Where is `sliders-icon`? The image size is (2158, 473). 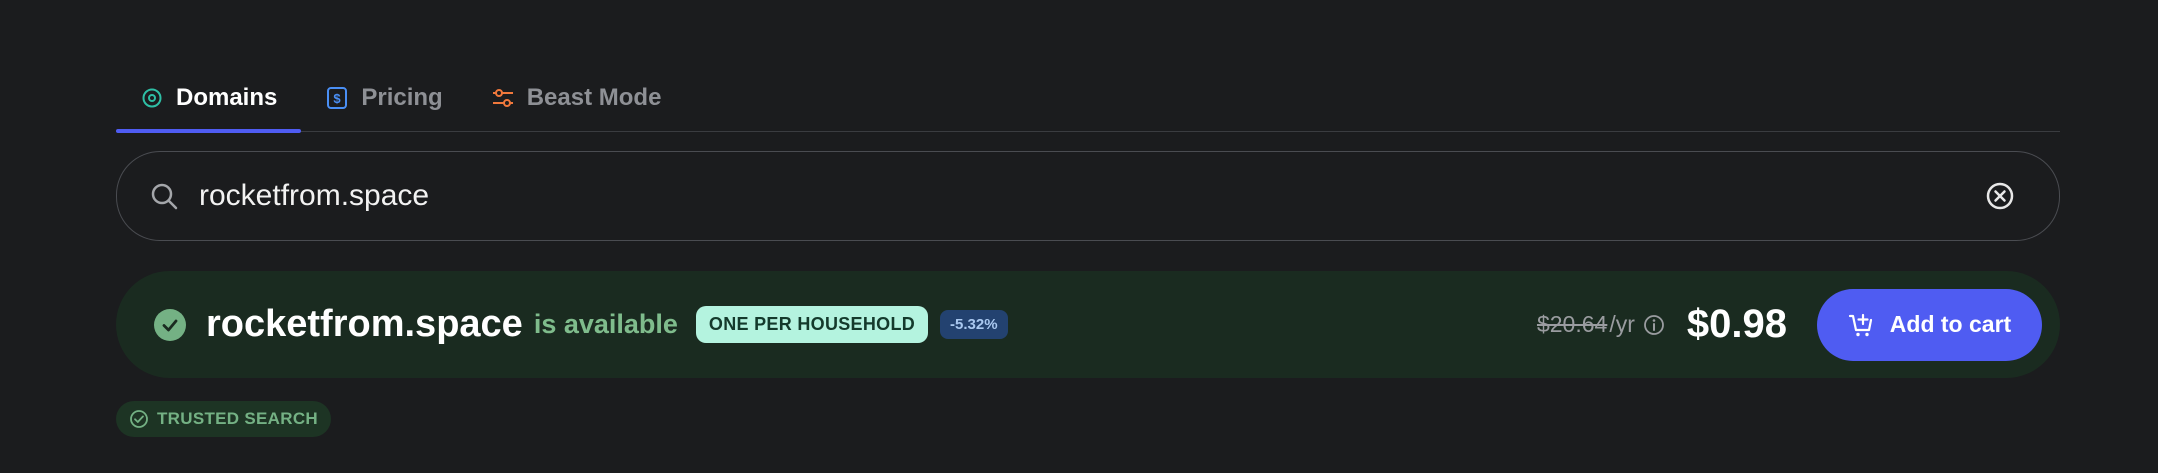 sliders-icon is located at coordinates (503, 98).